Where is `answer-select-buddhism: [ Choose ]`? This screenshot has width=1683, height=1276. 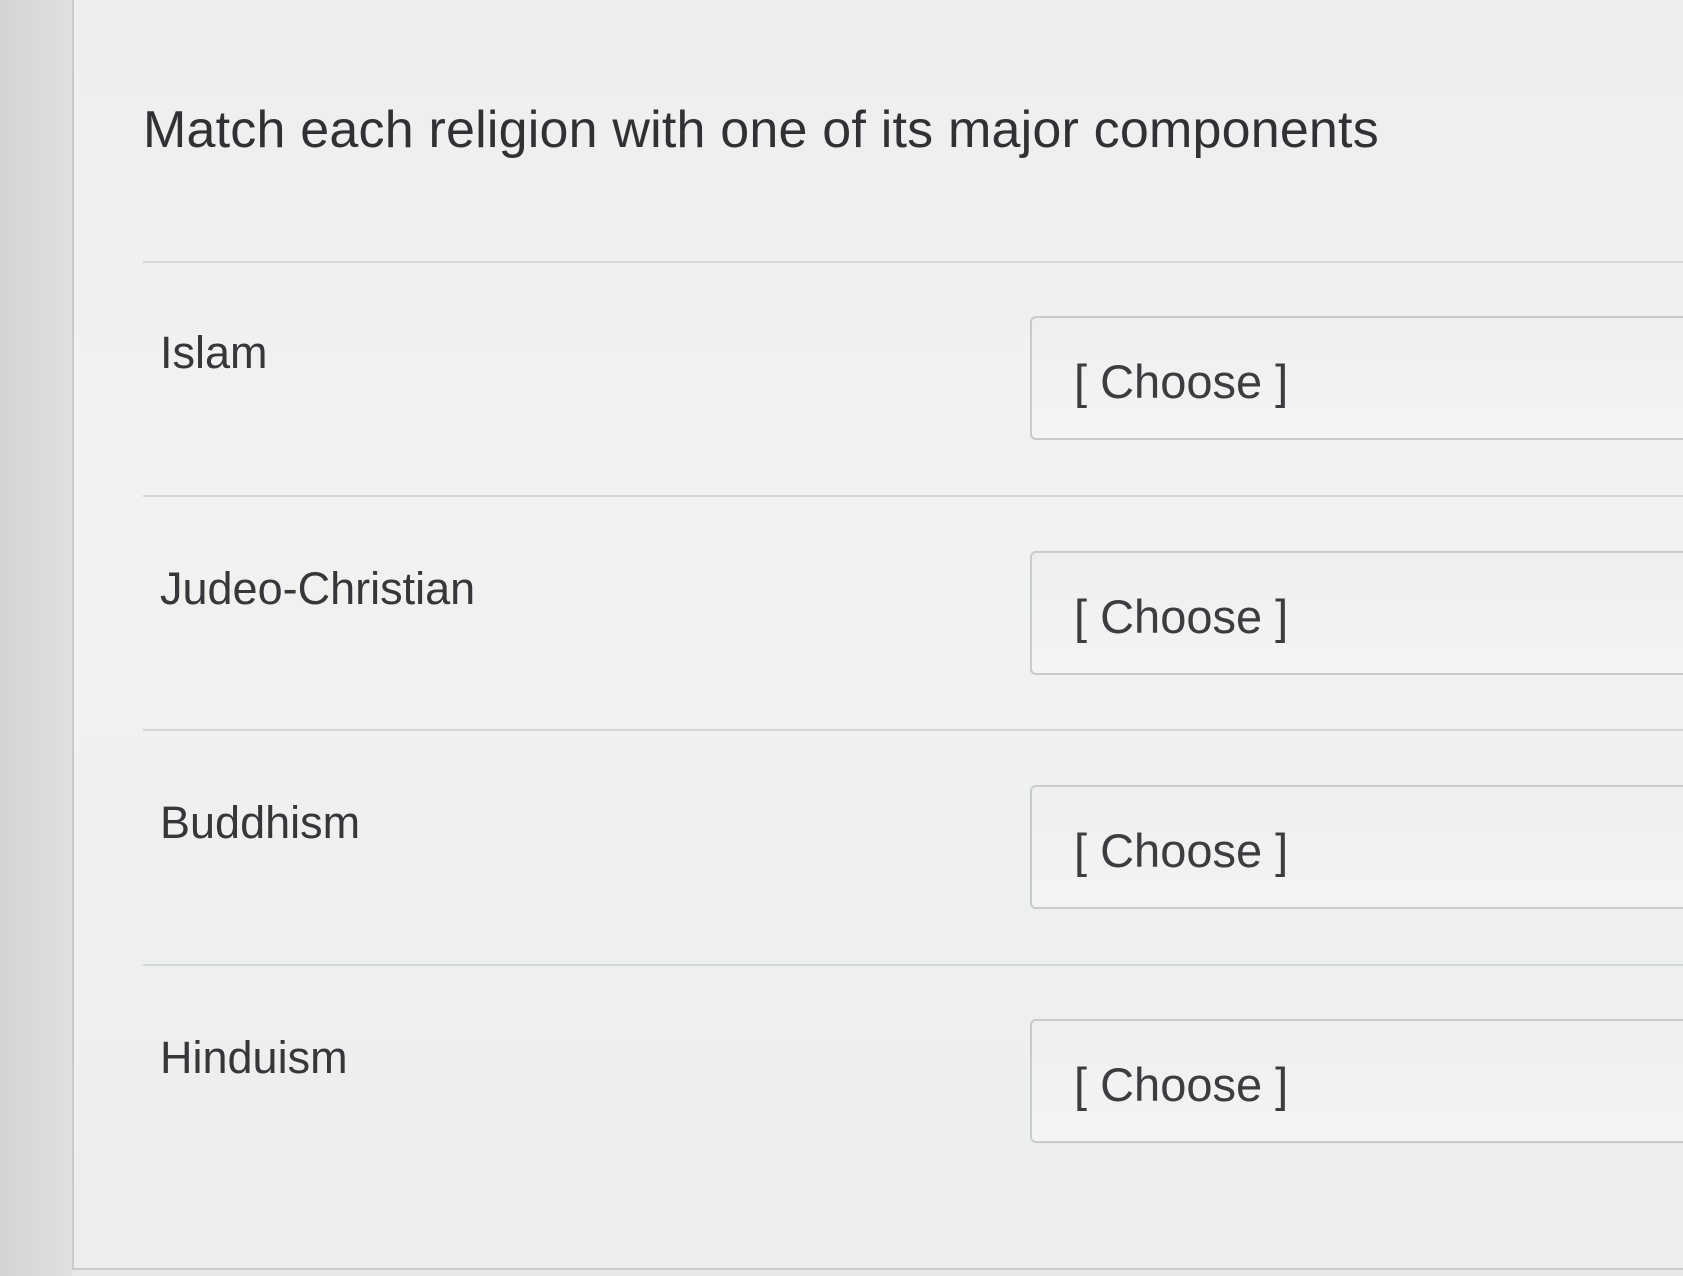 answer-select-buddhism: [ Choose ] is located at coordinates (1356, 847).